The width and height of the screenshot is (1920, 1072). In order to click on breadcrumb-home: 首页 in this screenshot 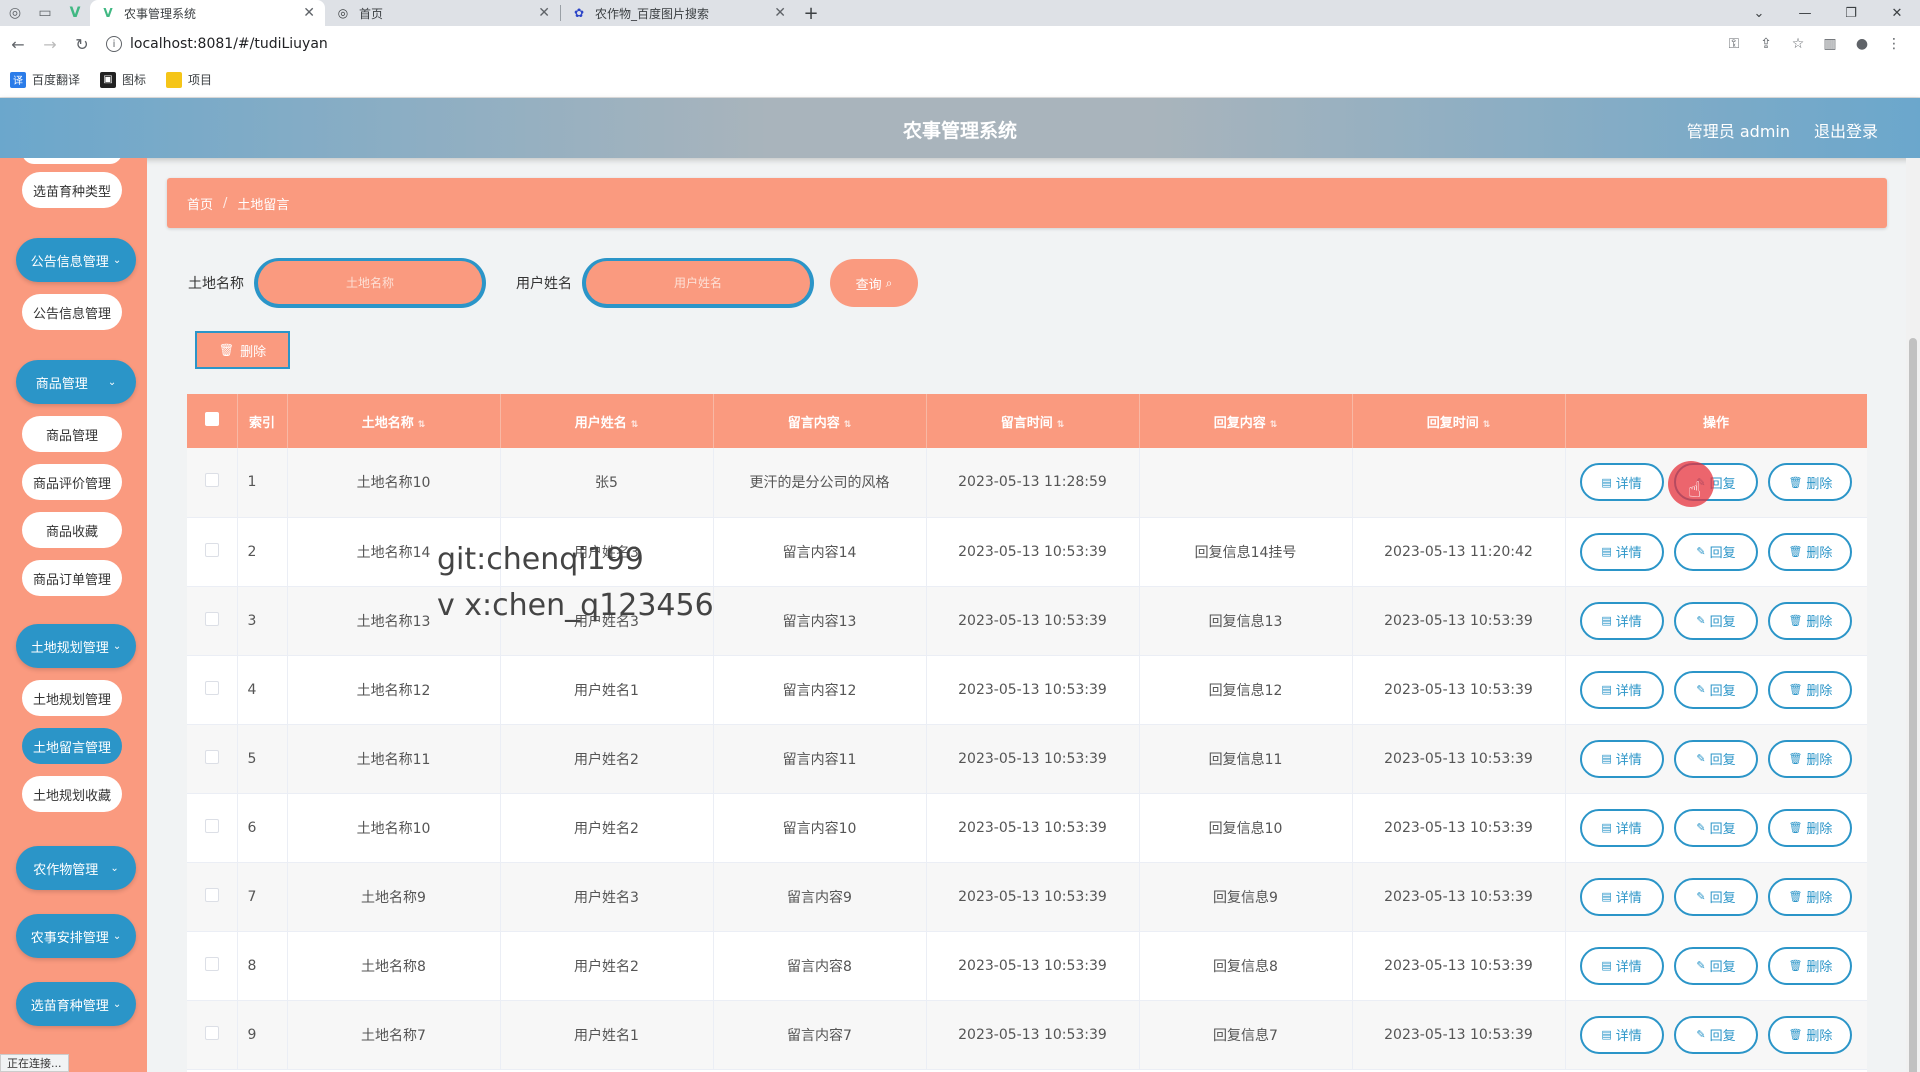, I will do `click(200, 203)`.